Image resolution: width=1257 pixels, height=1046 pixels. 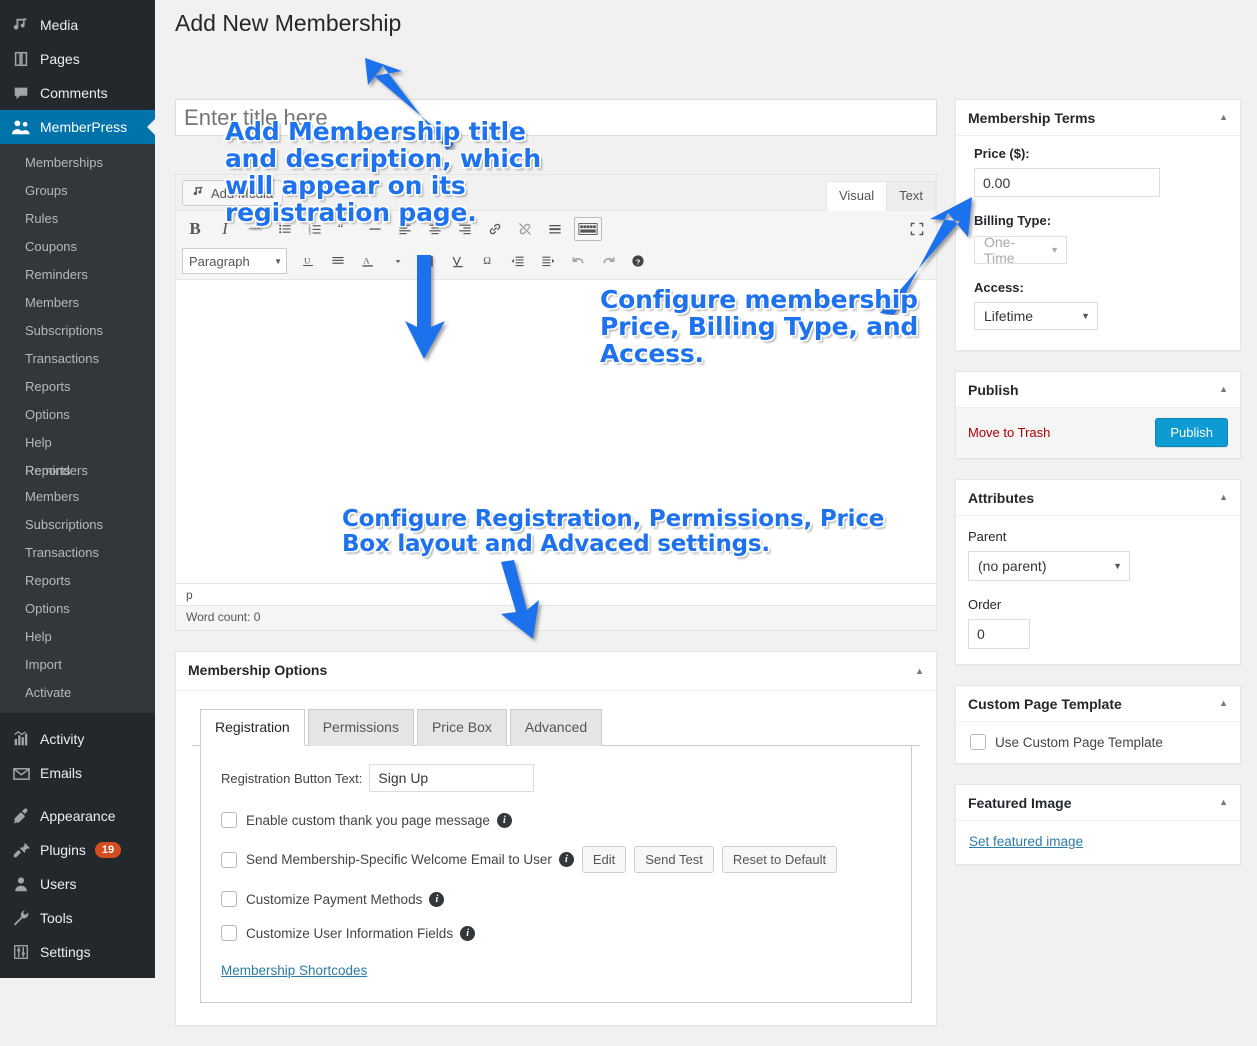 What do you see at coordinates (1098, 704) in the screenshot?
I see `custom-page-template-header: Custom Page Template ▲` at bounding box center [1098, 704].